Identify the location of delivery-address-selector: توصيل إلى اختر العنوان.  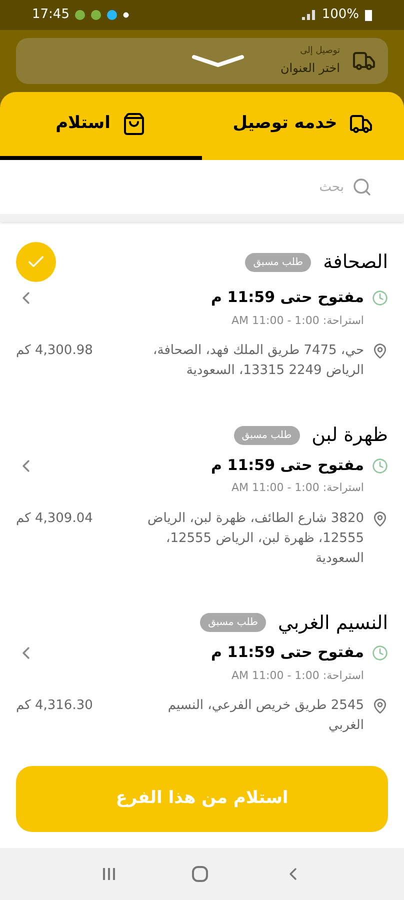
(202, 61).